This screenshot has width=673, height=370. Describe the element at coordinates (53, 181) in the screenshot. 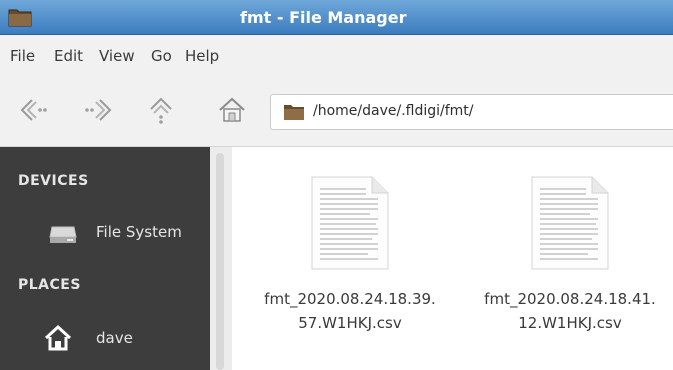

I see `sidebar-section-devices: DEVICES` at that location.